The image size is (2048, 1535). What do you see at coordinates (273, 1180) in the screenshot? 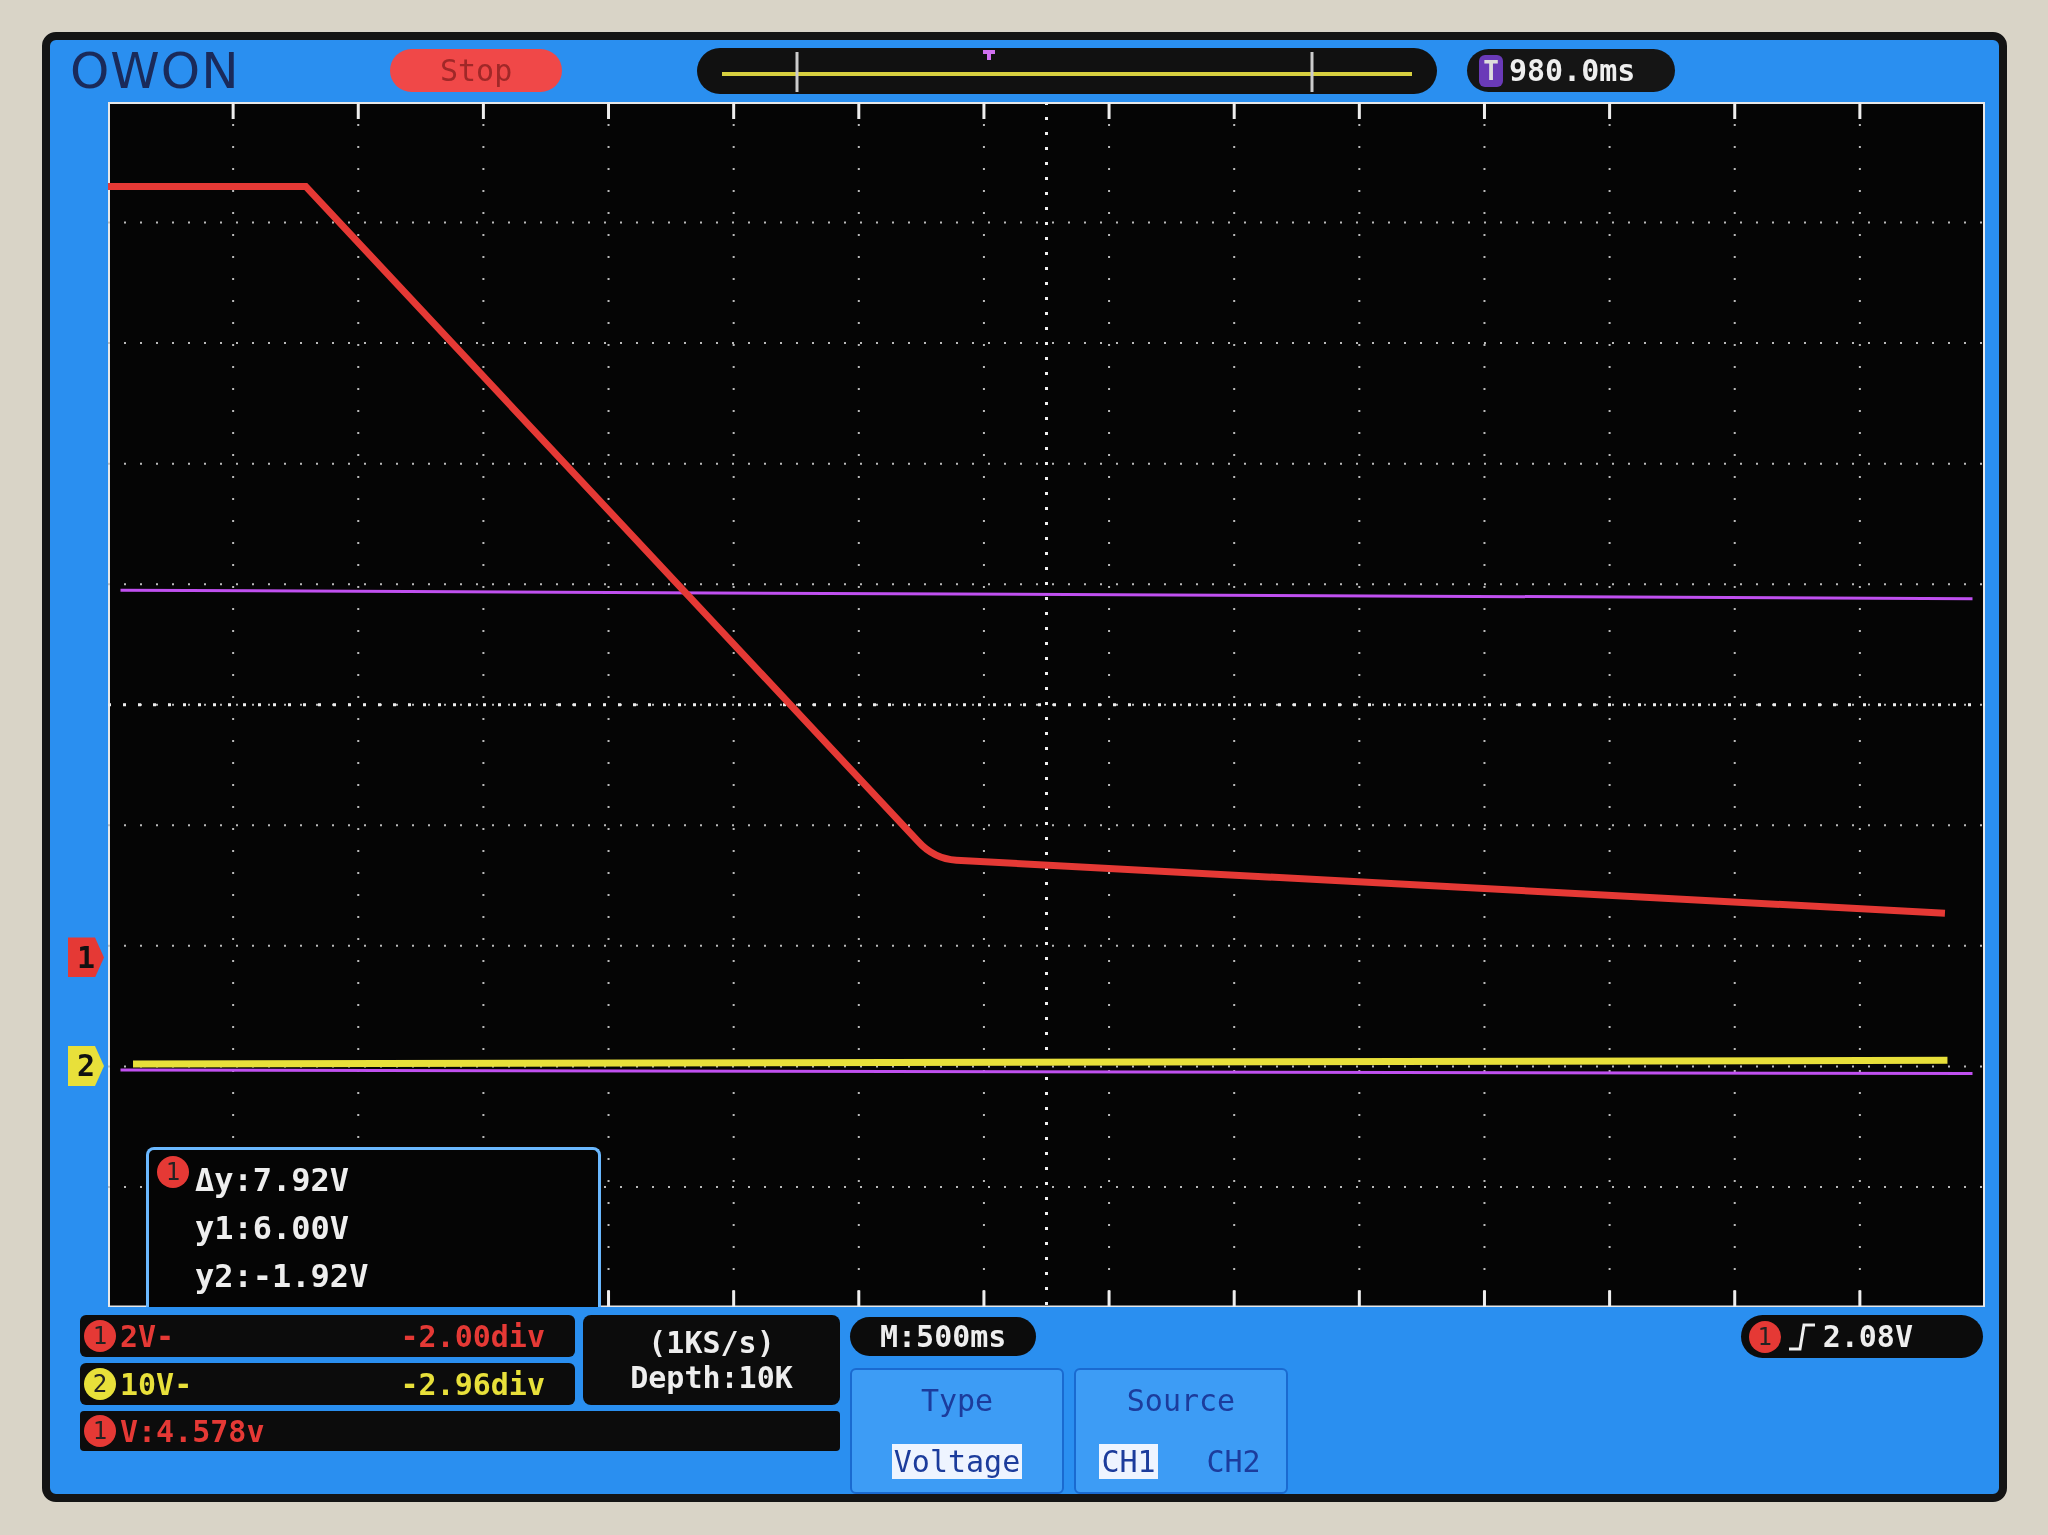
I see `cursor-reading: Δy:7.92V` at bounding box center [273, 1180].